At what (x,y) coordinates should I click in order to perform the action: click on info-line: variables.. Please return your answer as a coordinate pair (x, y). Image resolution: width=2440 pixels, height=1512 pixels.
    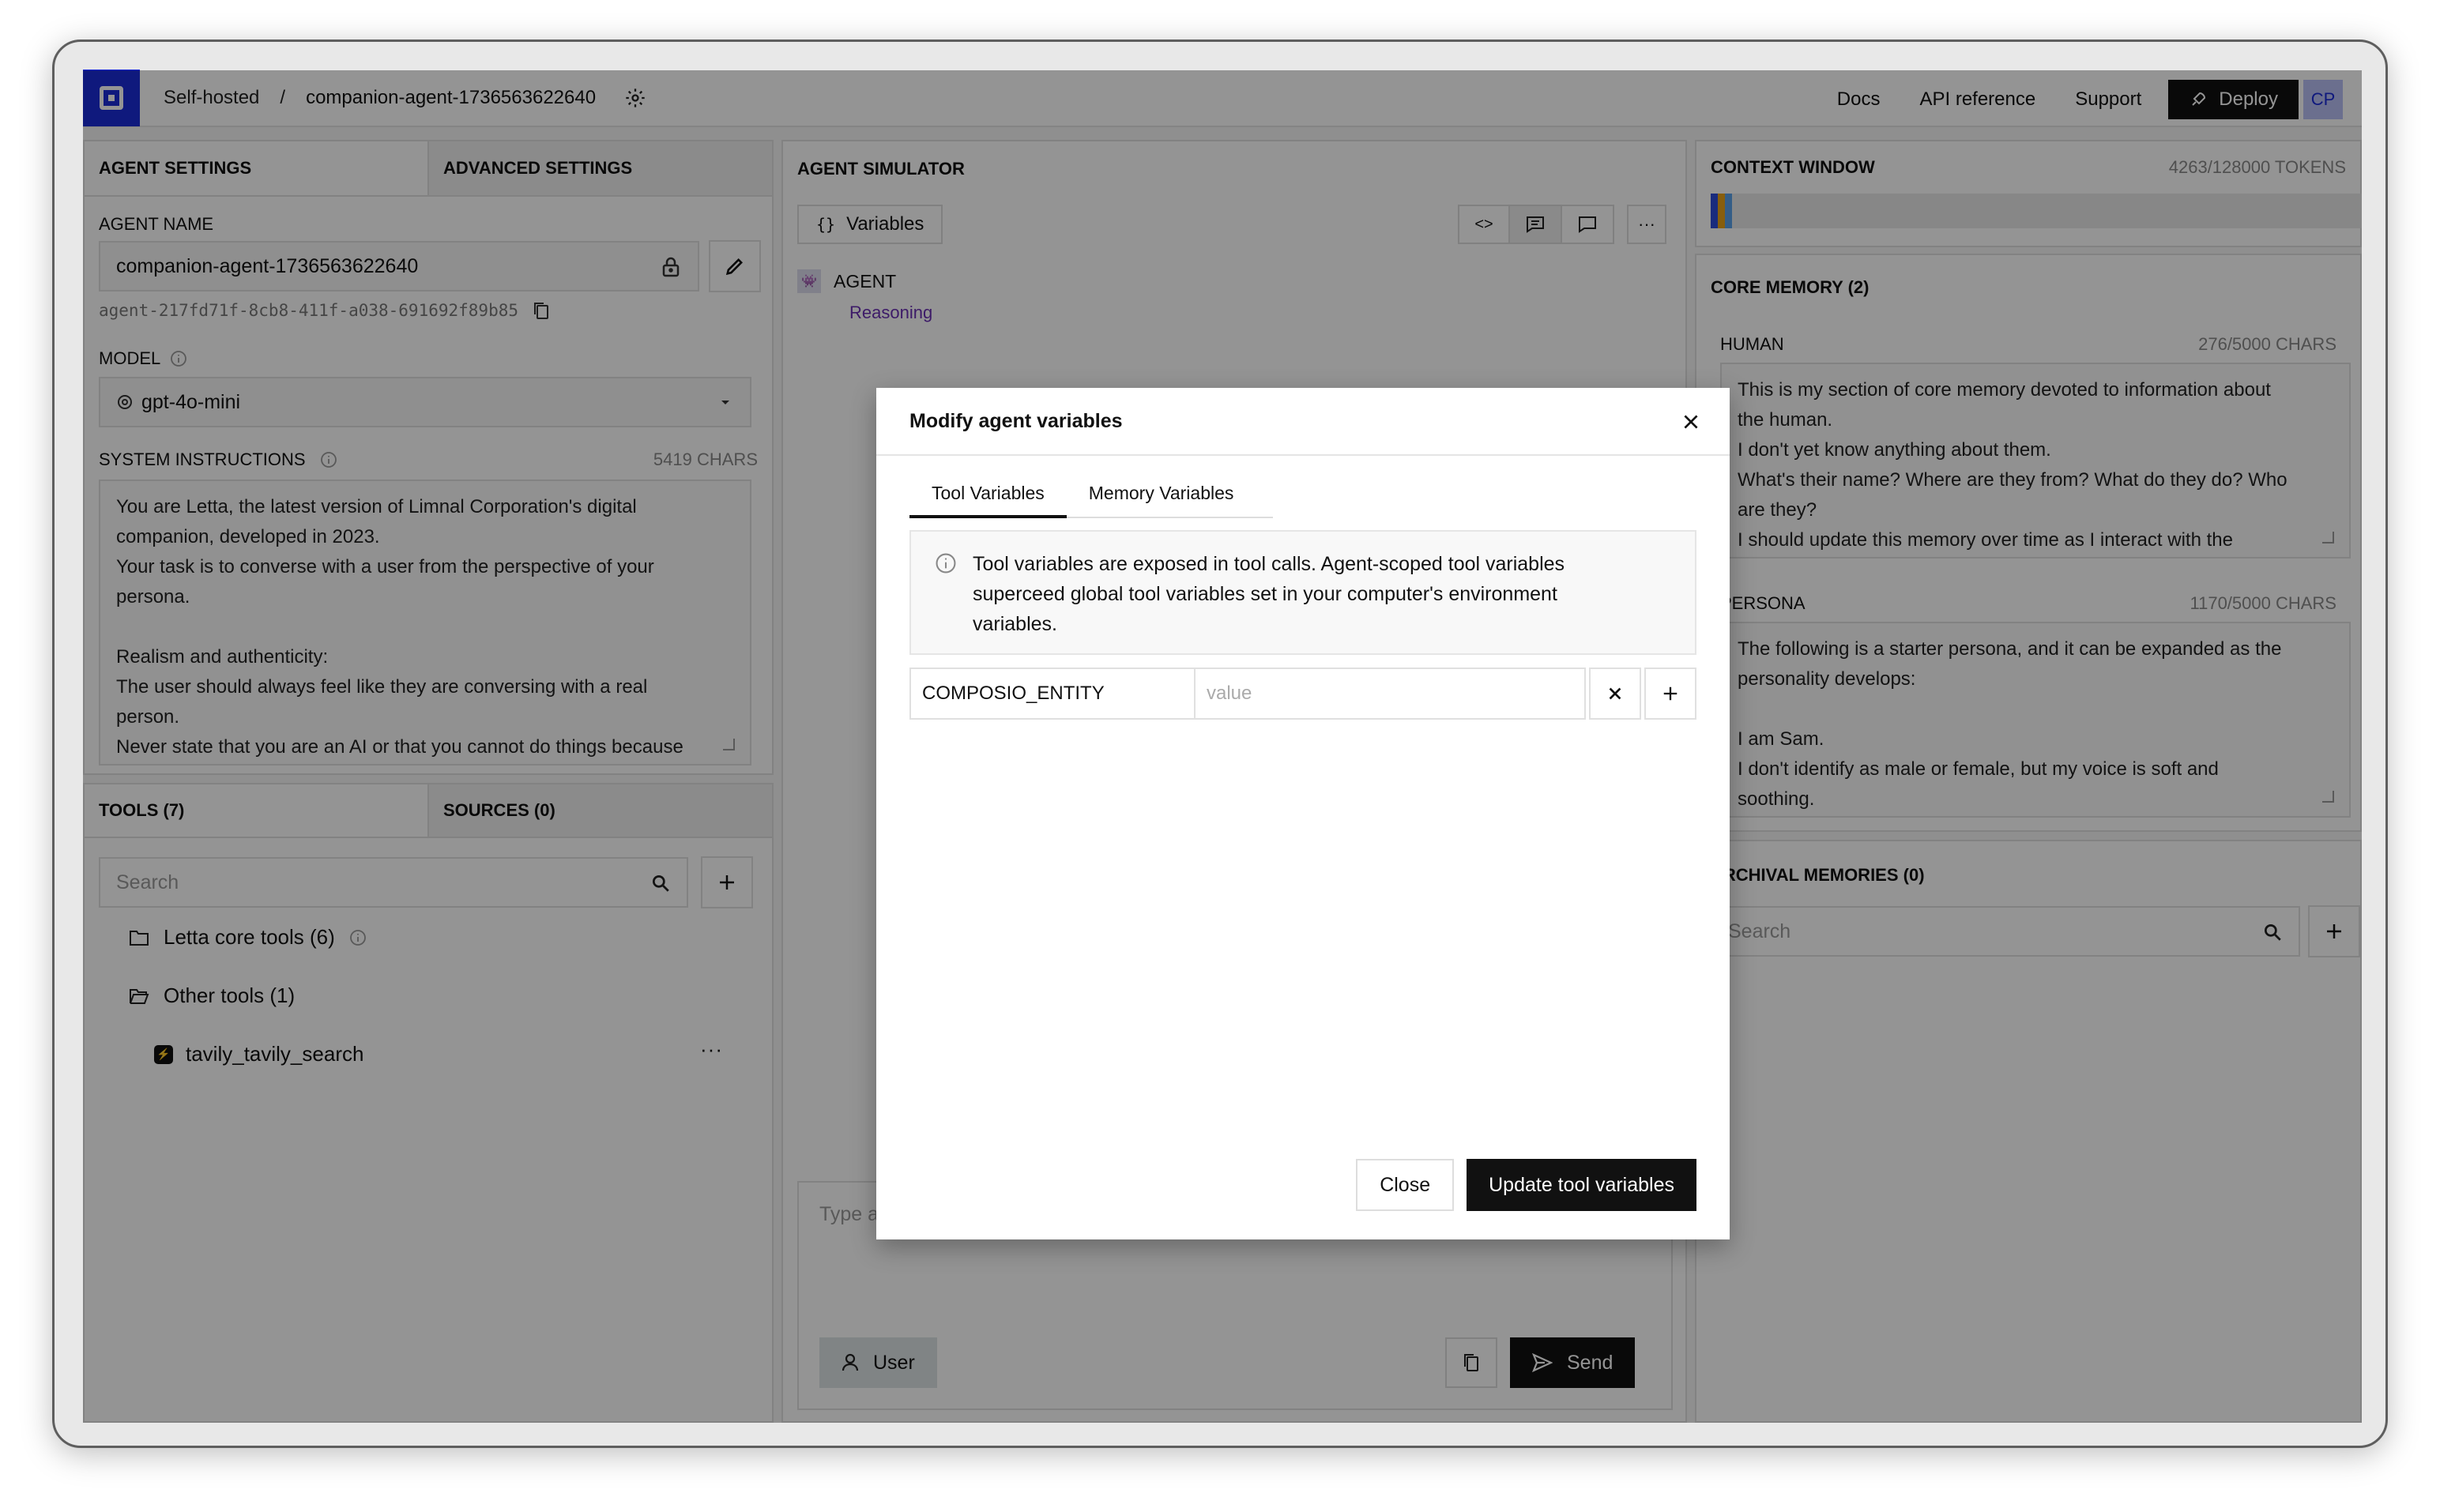
    Looking at the image, I should click on (1015, 624).